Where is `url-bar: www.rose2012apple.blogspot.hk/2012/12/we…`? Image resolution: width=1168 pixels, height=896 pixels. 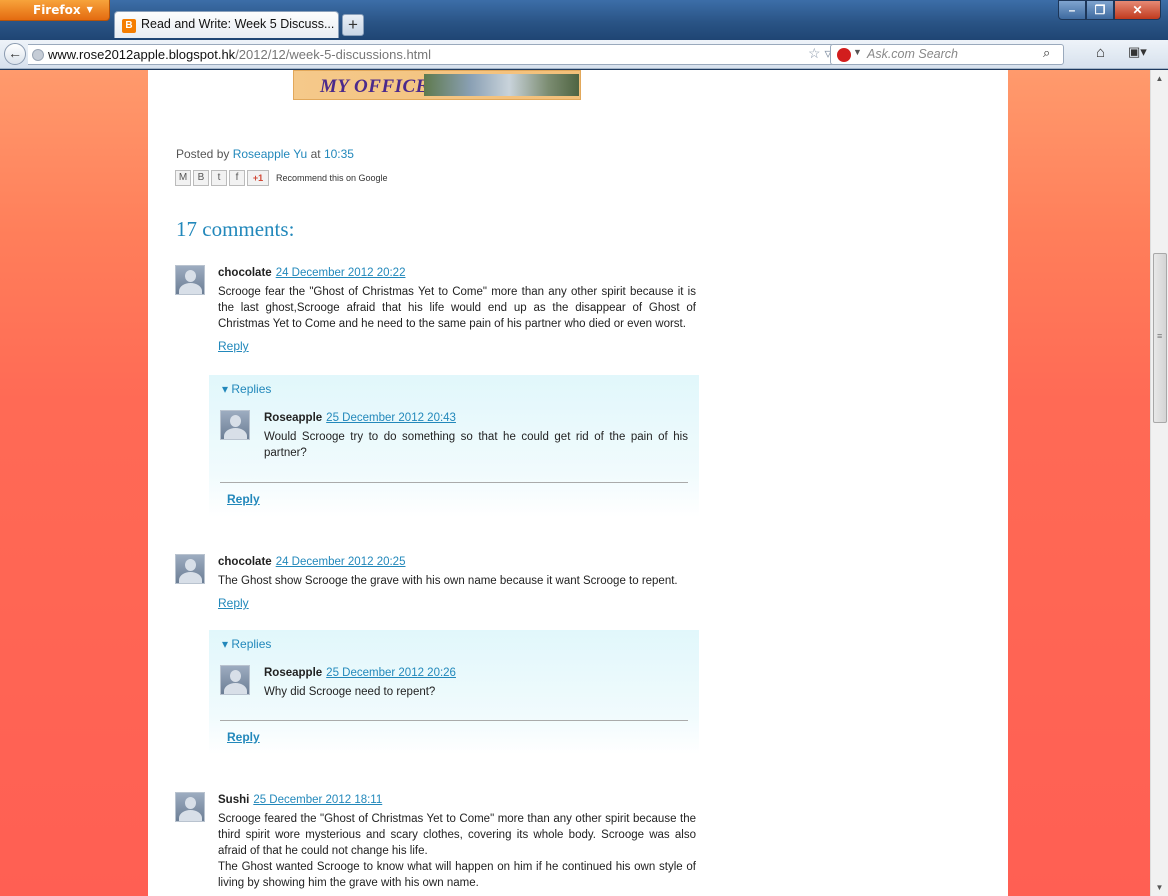 url-bar: www.rose2012apple.blogspot.hk/2012/12/we… is located at coordinates (431, 54).